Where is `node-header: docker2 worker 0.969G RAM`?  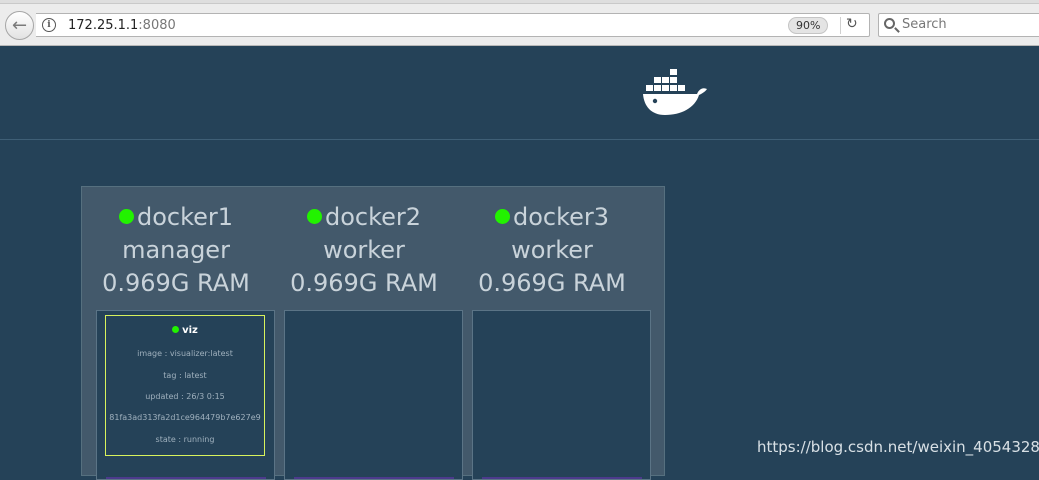
node-header: docker2 worker 0.969G RAM is located at coordinates (364, 250).